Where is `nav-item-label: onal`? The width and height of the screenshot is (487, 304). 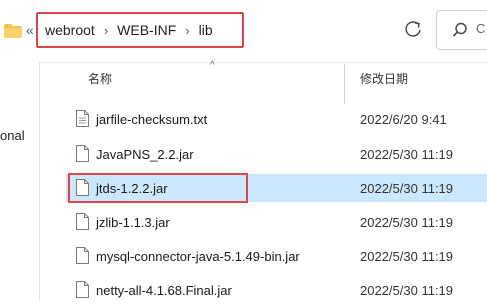 nav-item-label: onal is located at coordinates (12, 135).